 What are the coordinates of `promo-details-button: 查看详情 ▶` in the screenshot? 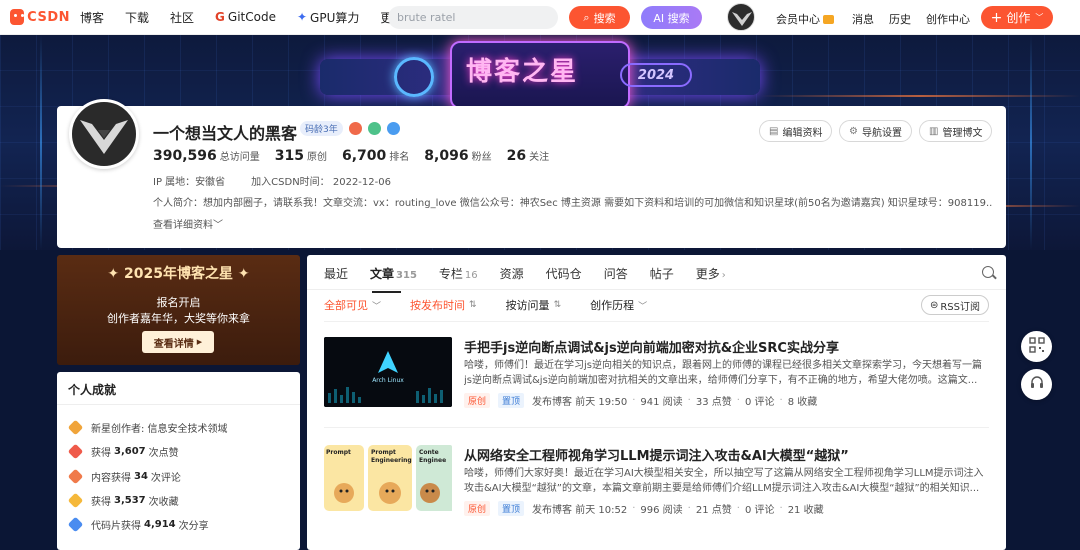 It's located at (178, 342).